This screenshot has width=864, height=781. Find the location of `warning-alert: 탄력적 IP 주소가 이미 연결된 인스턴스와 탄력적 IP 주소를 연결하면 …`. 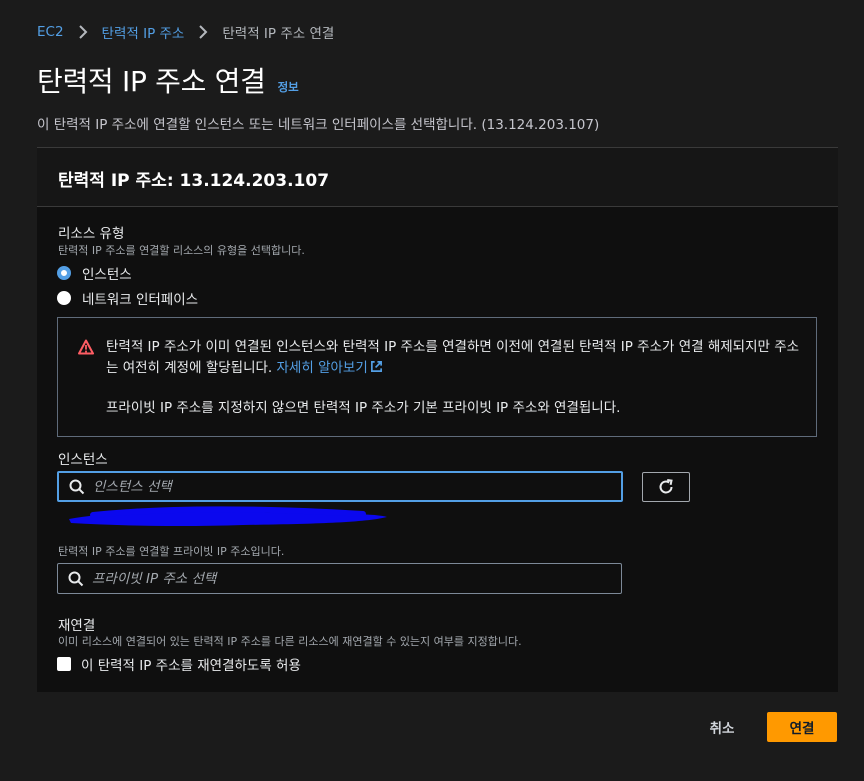

warning-alert: 탄력적 IP 주소가 이미 연결된 인스턴스와 탄력적 IP 주소를 연결하면 … is located at coordinates (437, 377).